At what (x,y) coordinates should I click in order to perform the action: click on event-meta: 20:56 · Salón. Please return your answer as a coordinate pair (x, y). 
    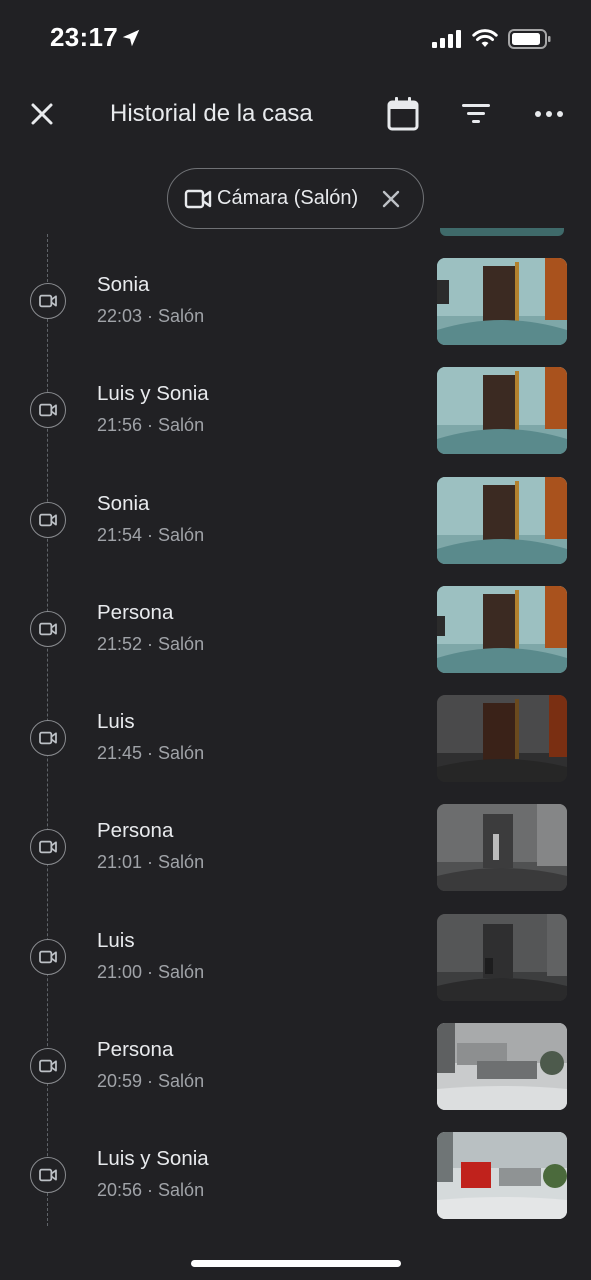
    Looking at the image, I should click on (151, 1190).